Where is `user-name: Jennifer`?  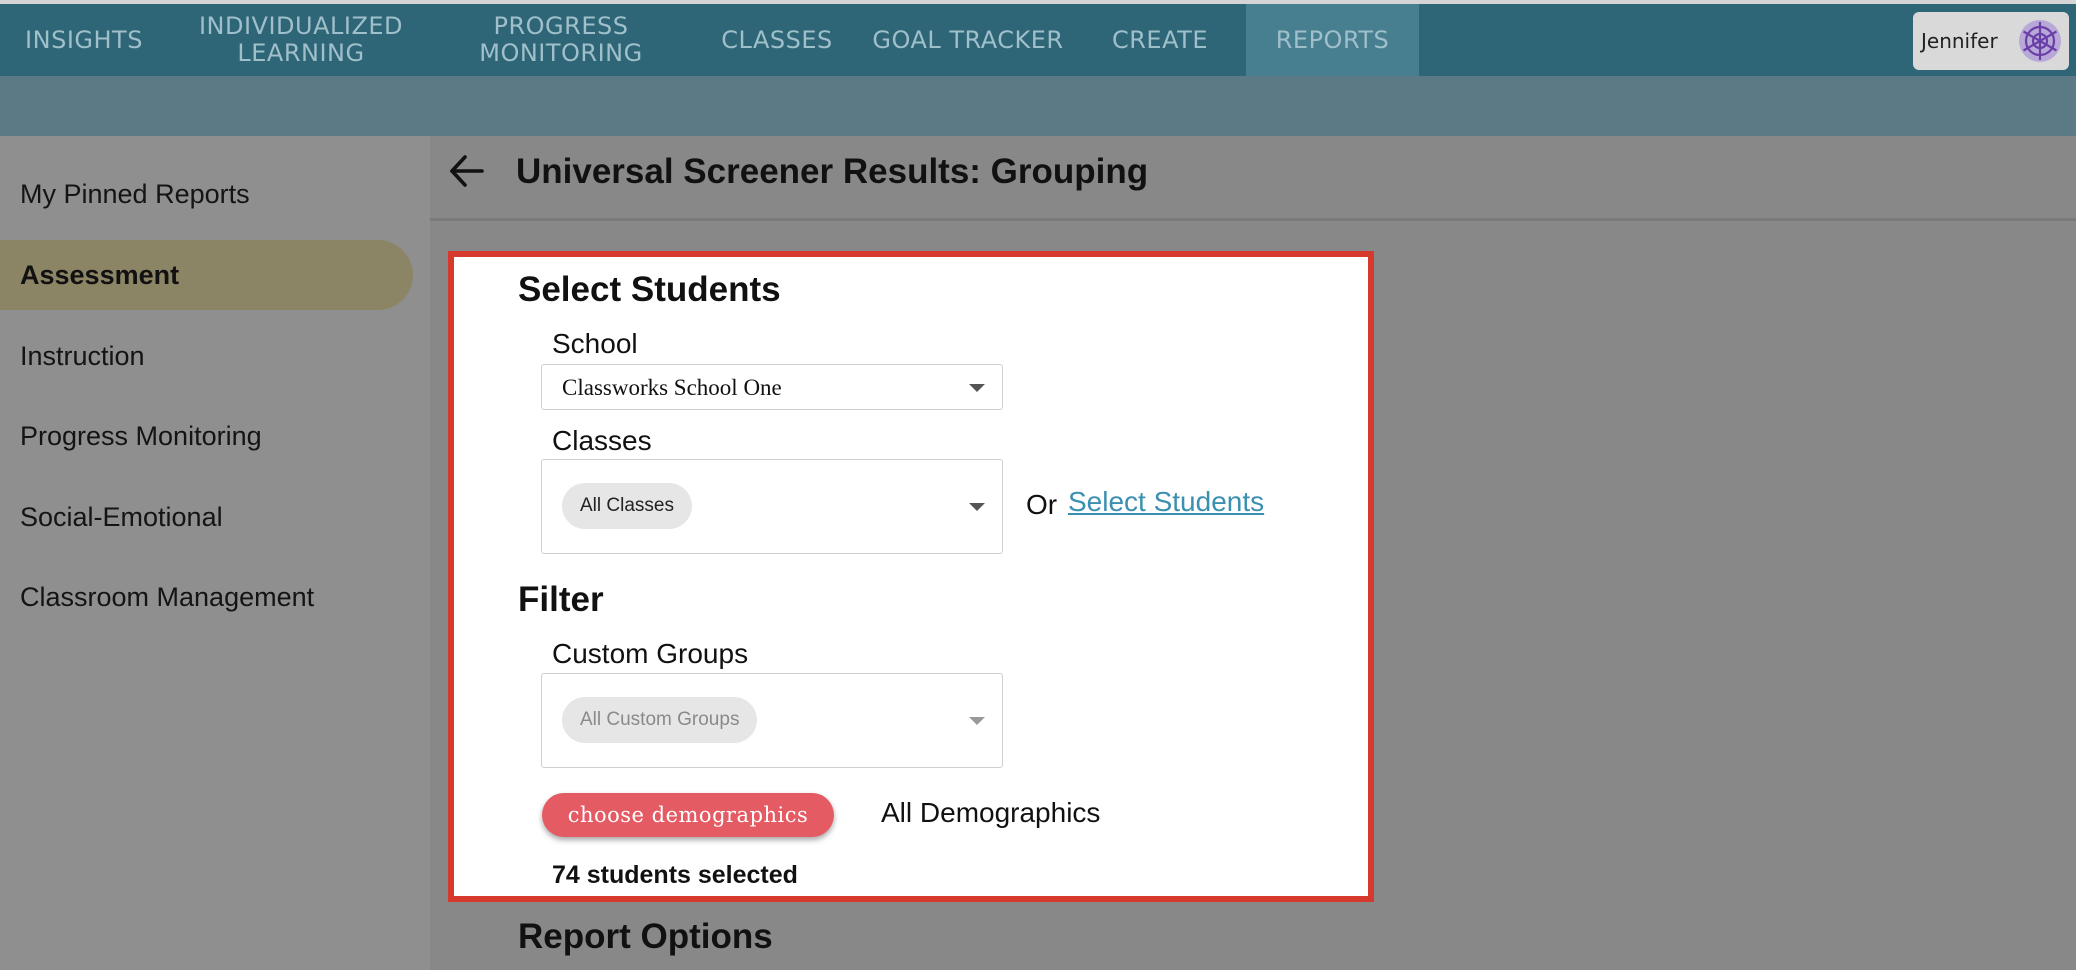 user-name: Jennifer is located at coordinates (1959, 41).